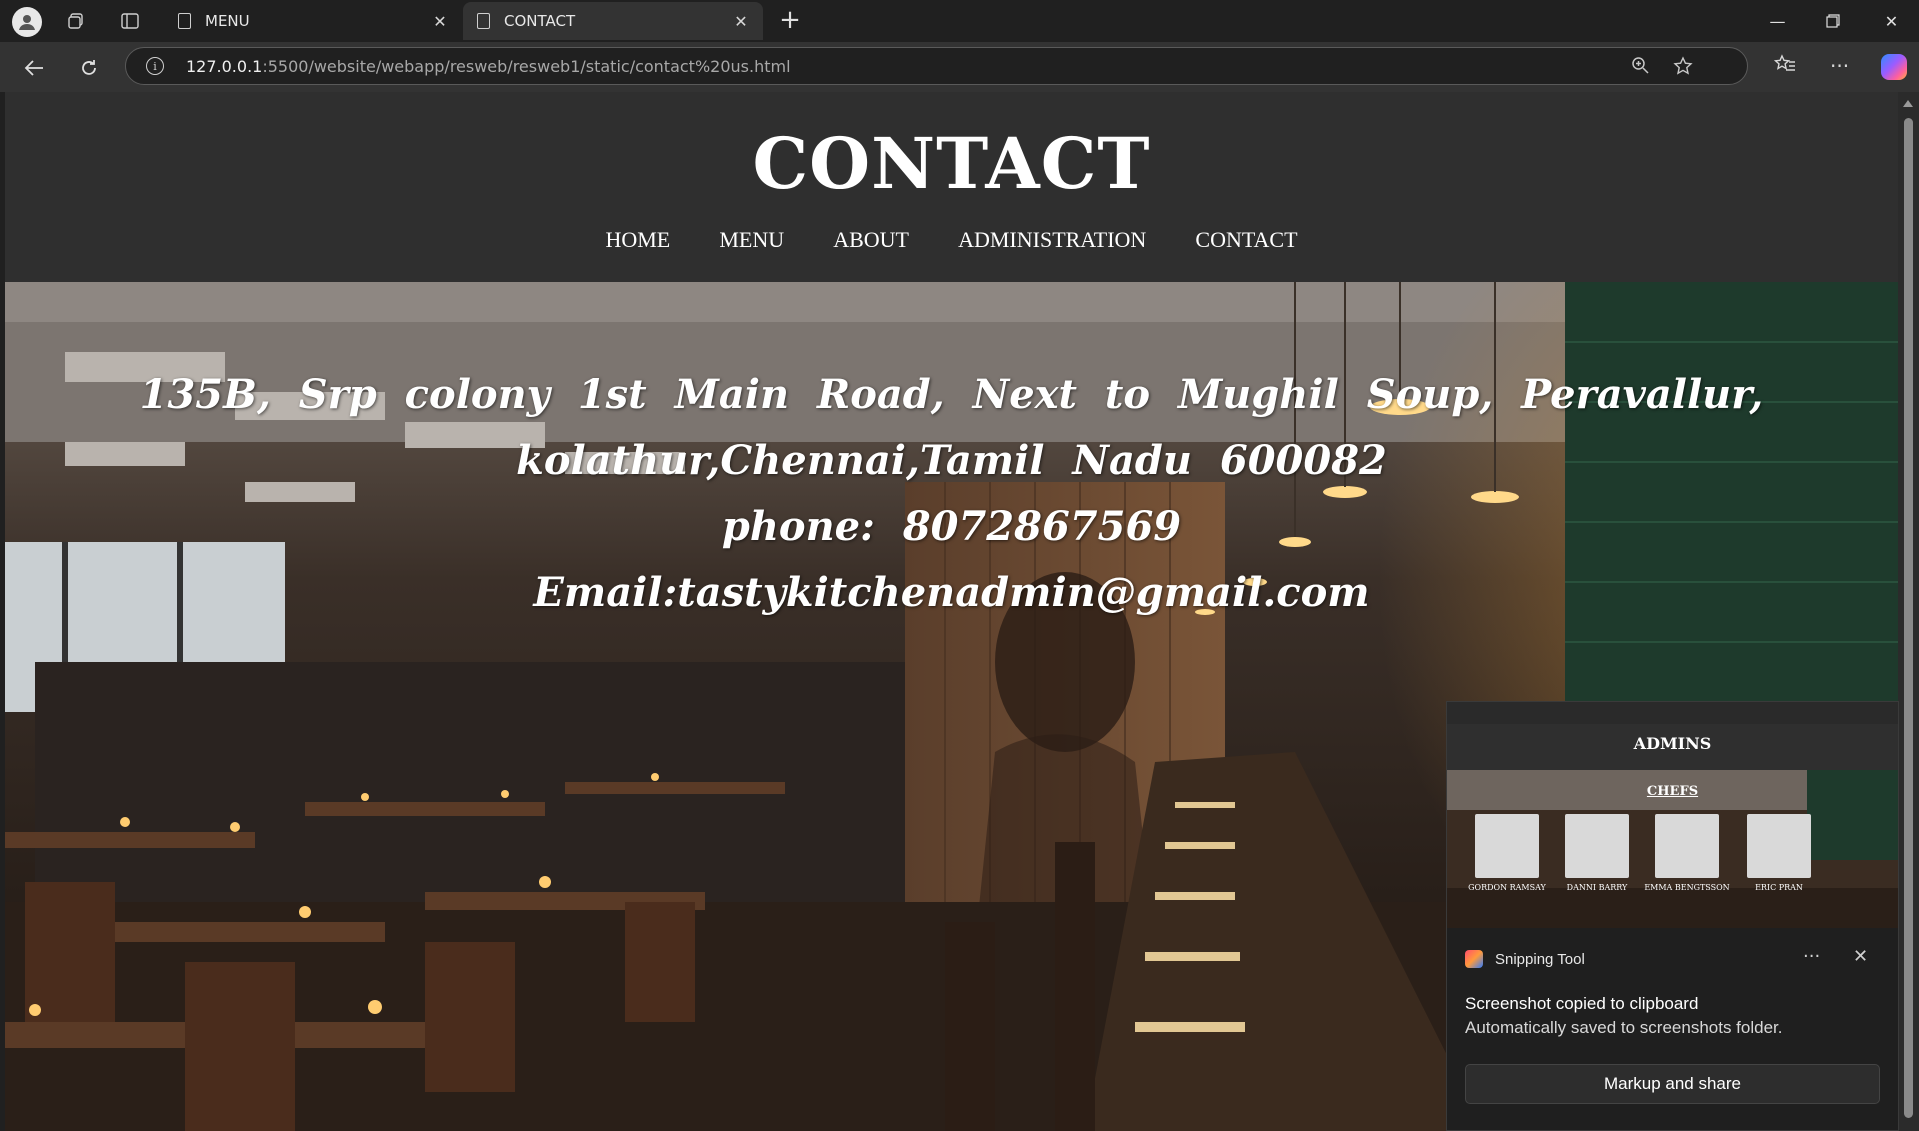  What do you see at coordinates (613, 21) in the screenshot?
I see `tab-contact: CONTACT ✕` at bounding box center [613, 21].